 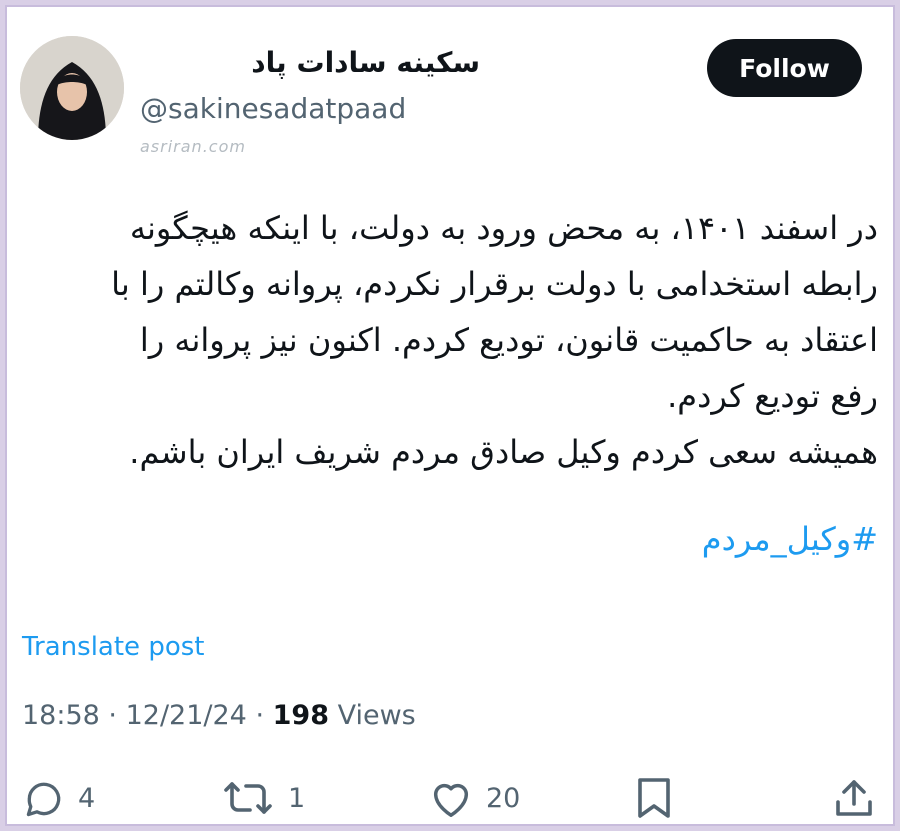 I want to click on action-bar: 4 1 20, so click(x=450, y=798).